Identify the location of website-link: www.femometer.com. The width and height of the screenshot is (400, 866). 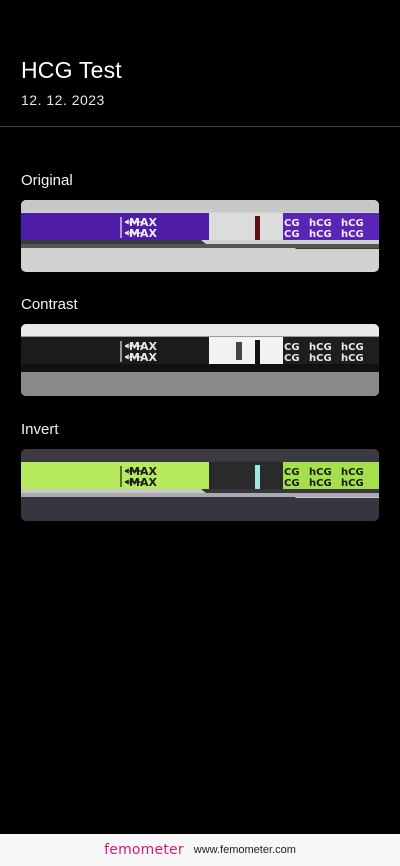
(245, 850).